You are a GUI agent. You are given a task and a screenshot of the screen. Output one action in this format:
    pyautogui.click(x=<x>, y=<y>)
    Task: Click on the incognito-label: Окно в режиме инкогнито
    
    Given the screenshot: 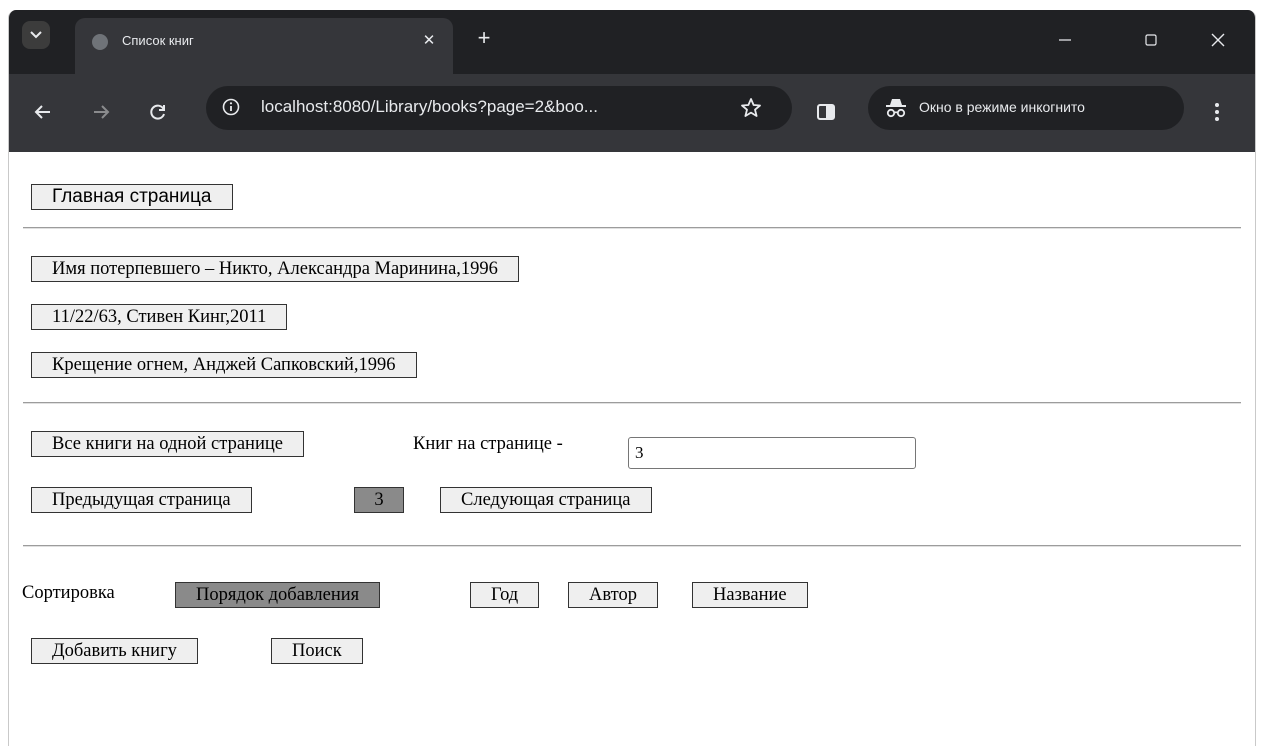 What is the action you would take?
    pyautogui.click(x=1002, y=107)
    